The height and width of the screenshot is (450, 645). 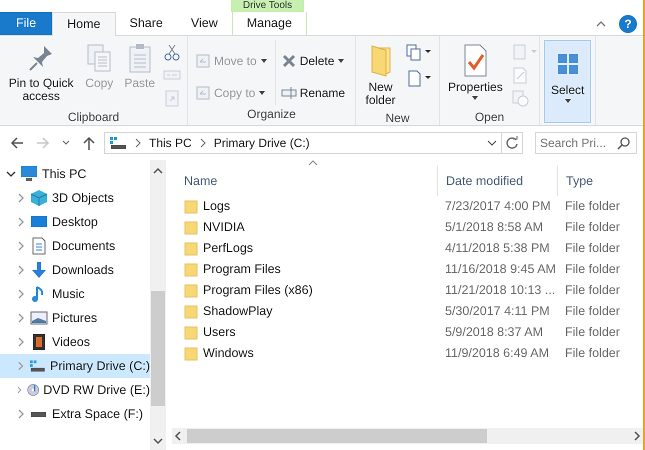 I want to click on file-name: Users, so click(x=219, y=332).